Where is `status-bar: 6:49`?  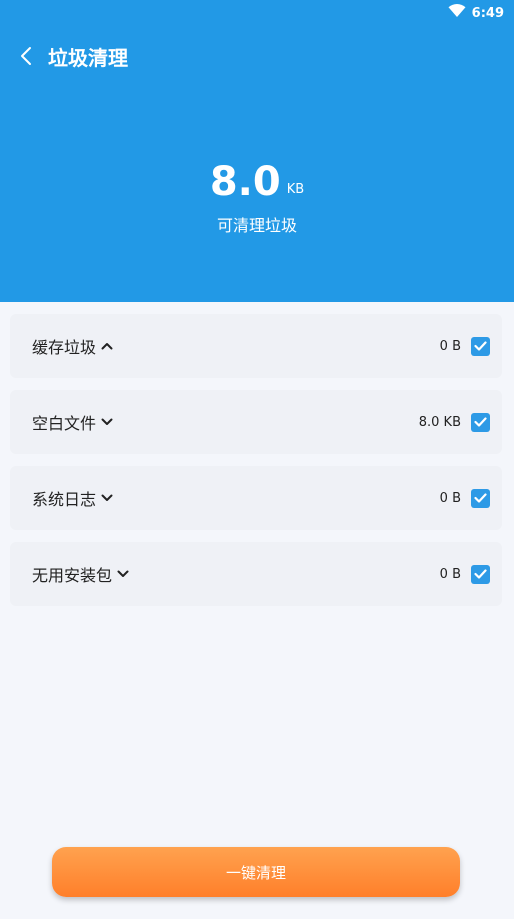
status-bar: 6:49 is located at coordinates (476, 13).